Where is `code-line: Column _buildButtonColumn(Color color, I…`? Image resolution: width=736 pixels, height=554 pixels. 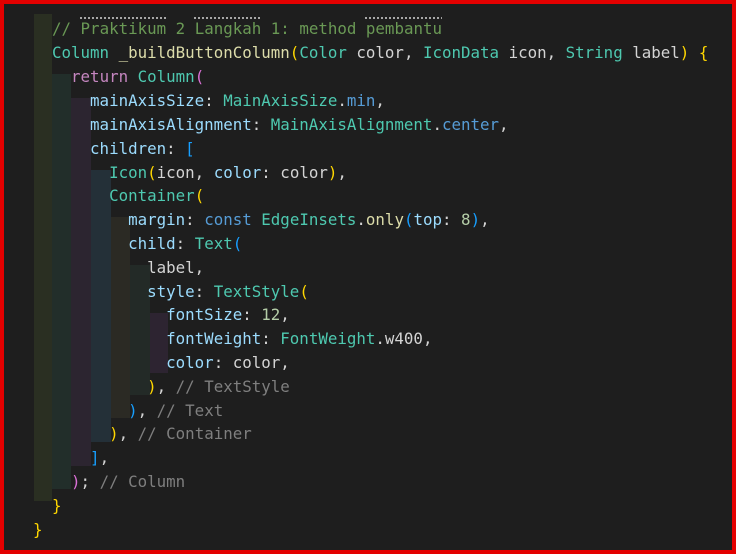 code-line: Column _buildButtonColumn(Color color, I… is located at coordinates (380, 53).